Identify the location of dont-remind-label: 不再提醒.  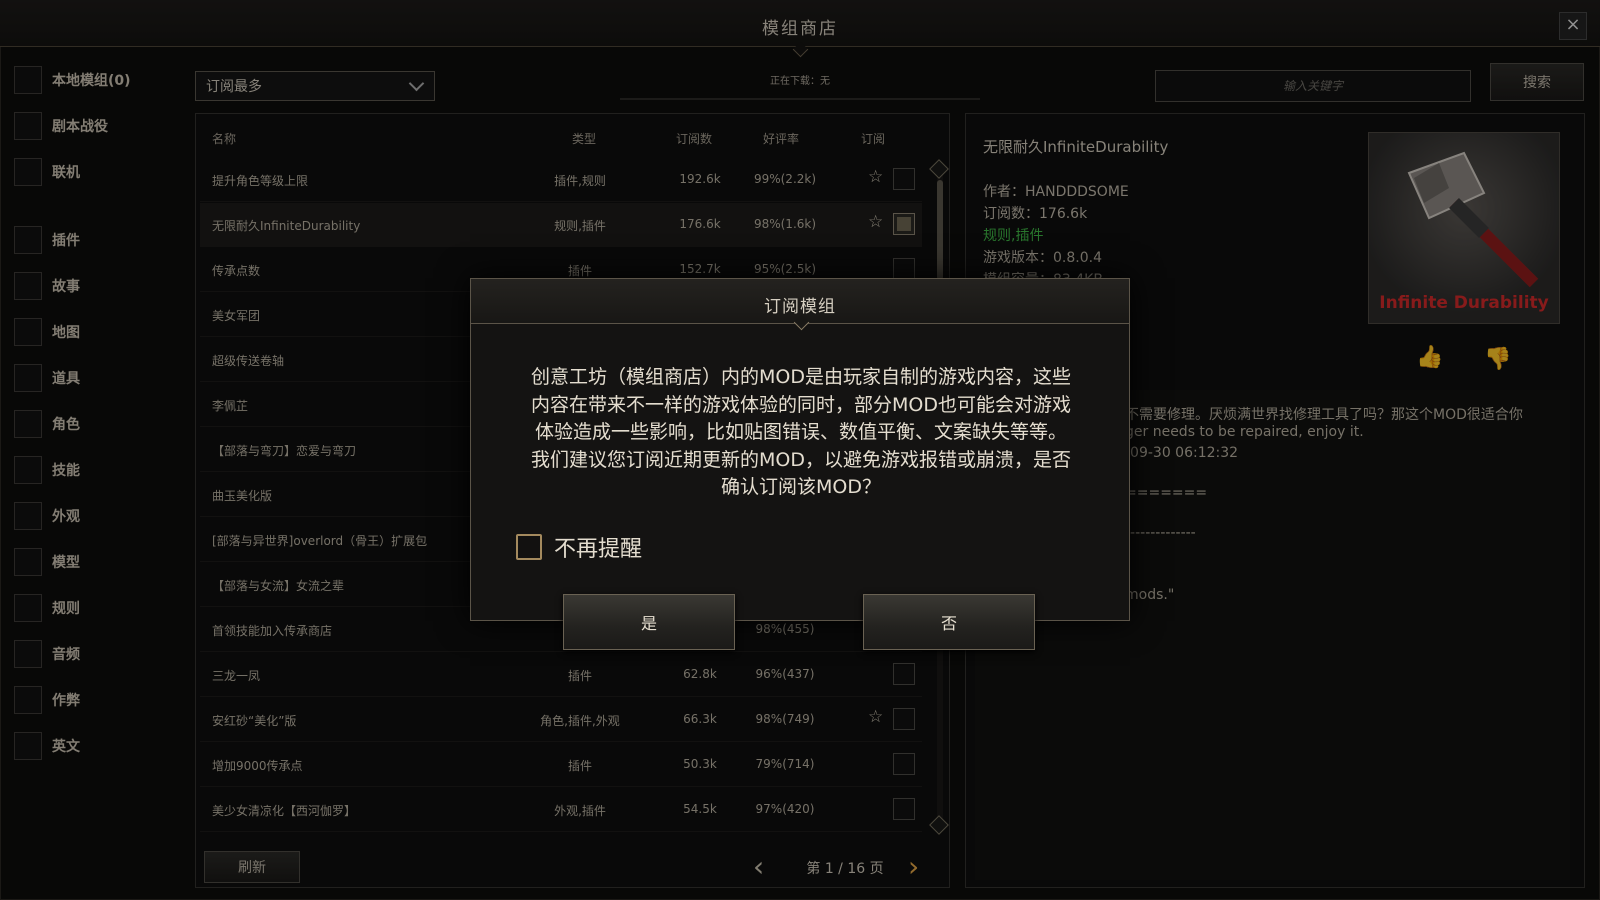
(598, 549).